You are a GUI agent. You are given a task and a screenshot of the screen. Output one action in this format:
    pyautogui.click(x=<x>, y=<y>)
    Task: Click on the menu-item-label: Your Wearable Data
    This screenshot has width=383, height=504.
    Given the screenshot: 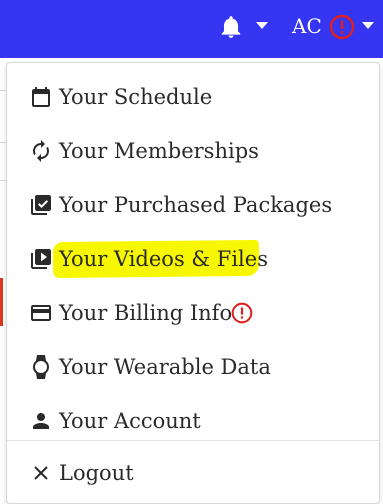 What is the action you would take?
    pyautogui.click(x=165, y=367)
    